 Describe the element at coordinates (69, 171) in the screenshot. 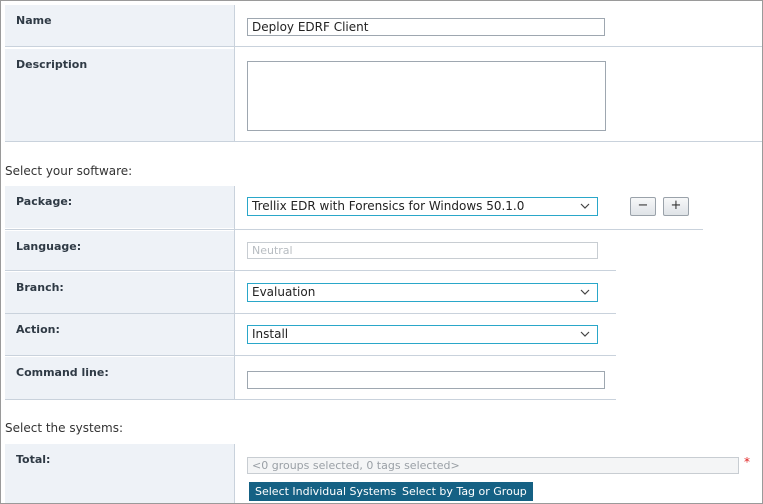

I see `software-section-title: Select your software:` at that location.